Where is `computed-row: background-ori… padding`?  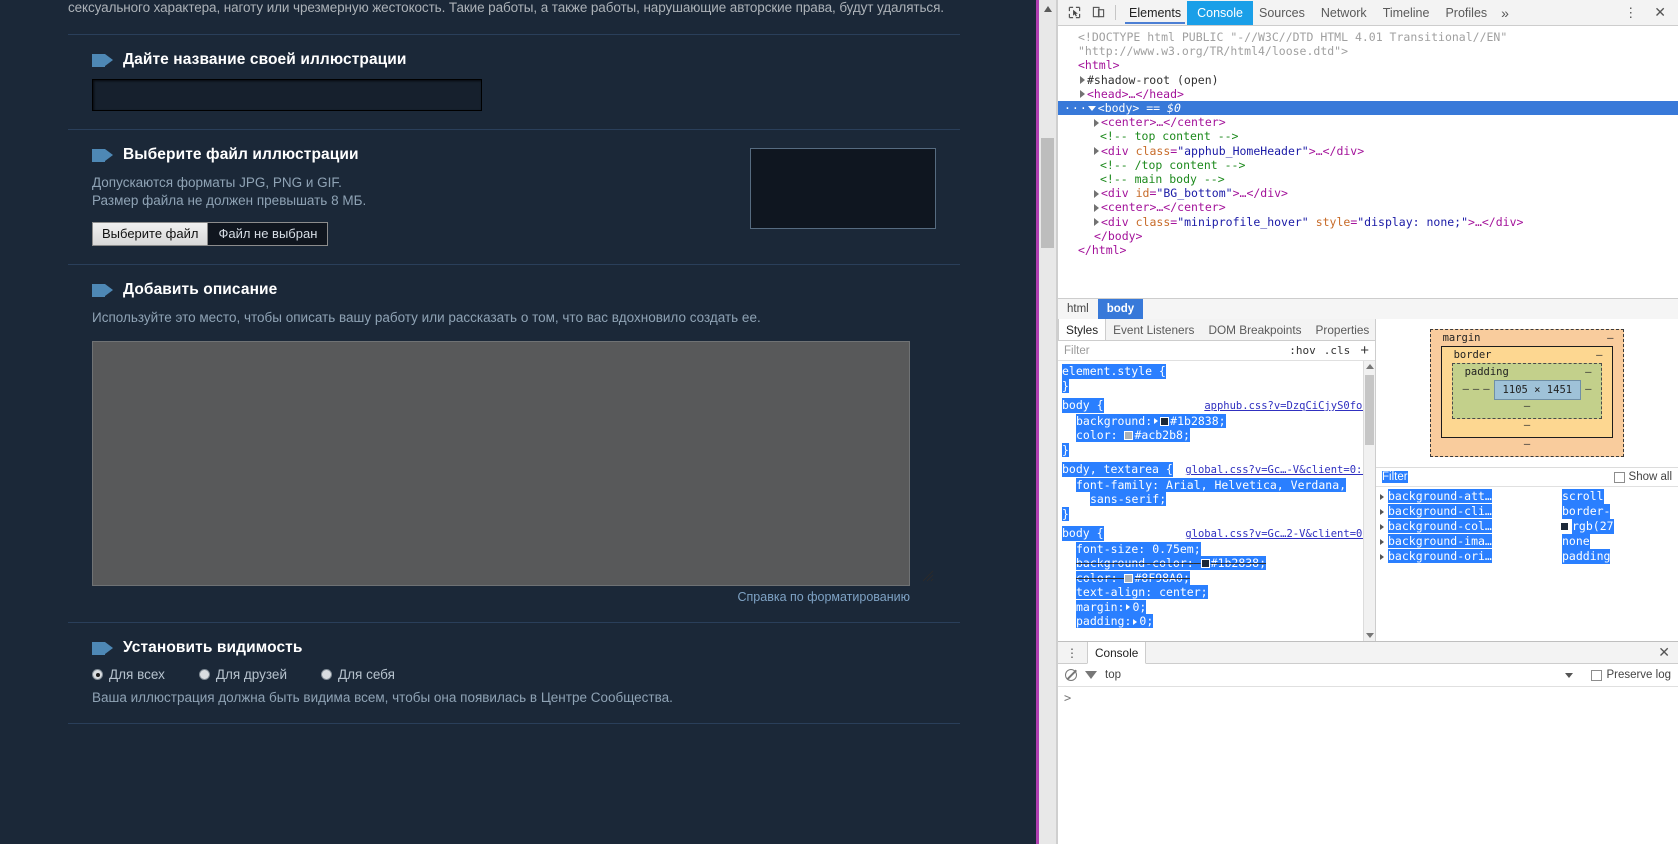 computed-row: background-ori… padding is located at coordinates (1529, 556).